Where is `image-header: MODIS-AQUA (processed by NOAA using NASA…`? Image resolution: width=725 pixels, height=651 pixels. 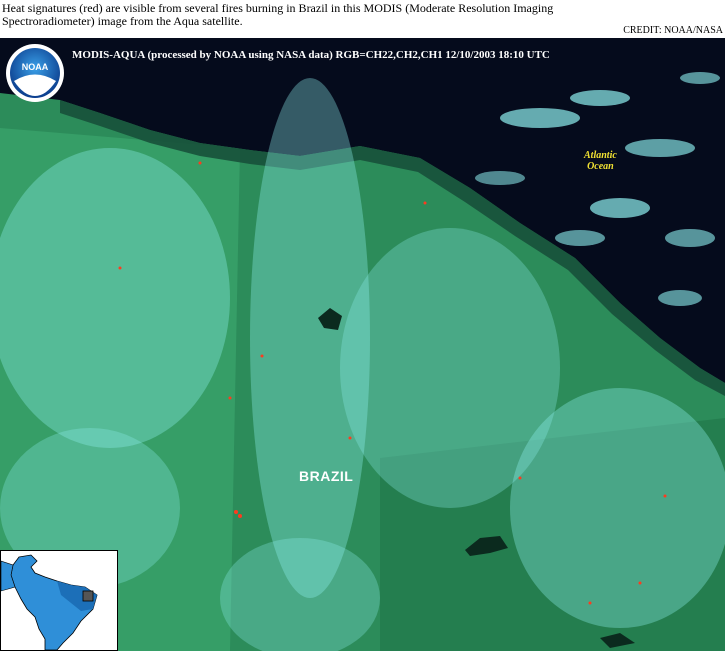
image-header: MODIS-AQUA (processed by NOAA using NASA… is located at coordinates (311, 55).